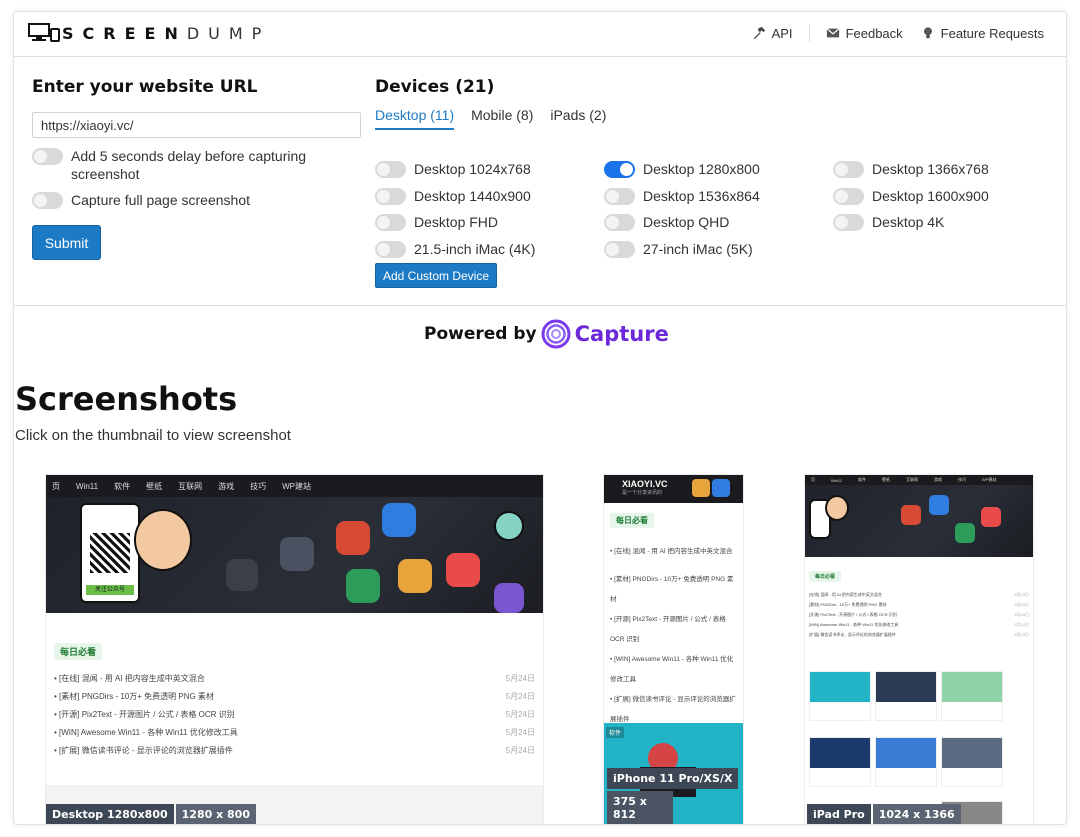 This screenshot has height=837, width=1080. What do you see at coordinates (782, 33) in the screenshot?
I see `nav-api-label: API` at bounding box center [782, 33].